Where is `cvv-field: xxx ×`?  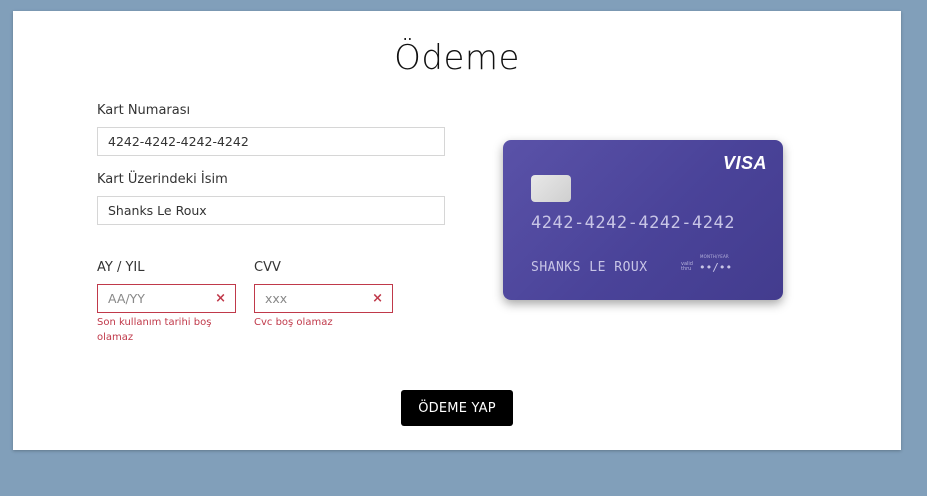
cvv-field: xxx × is located at coordinates (323, 298).